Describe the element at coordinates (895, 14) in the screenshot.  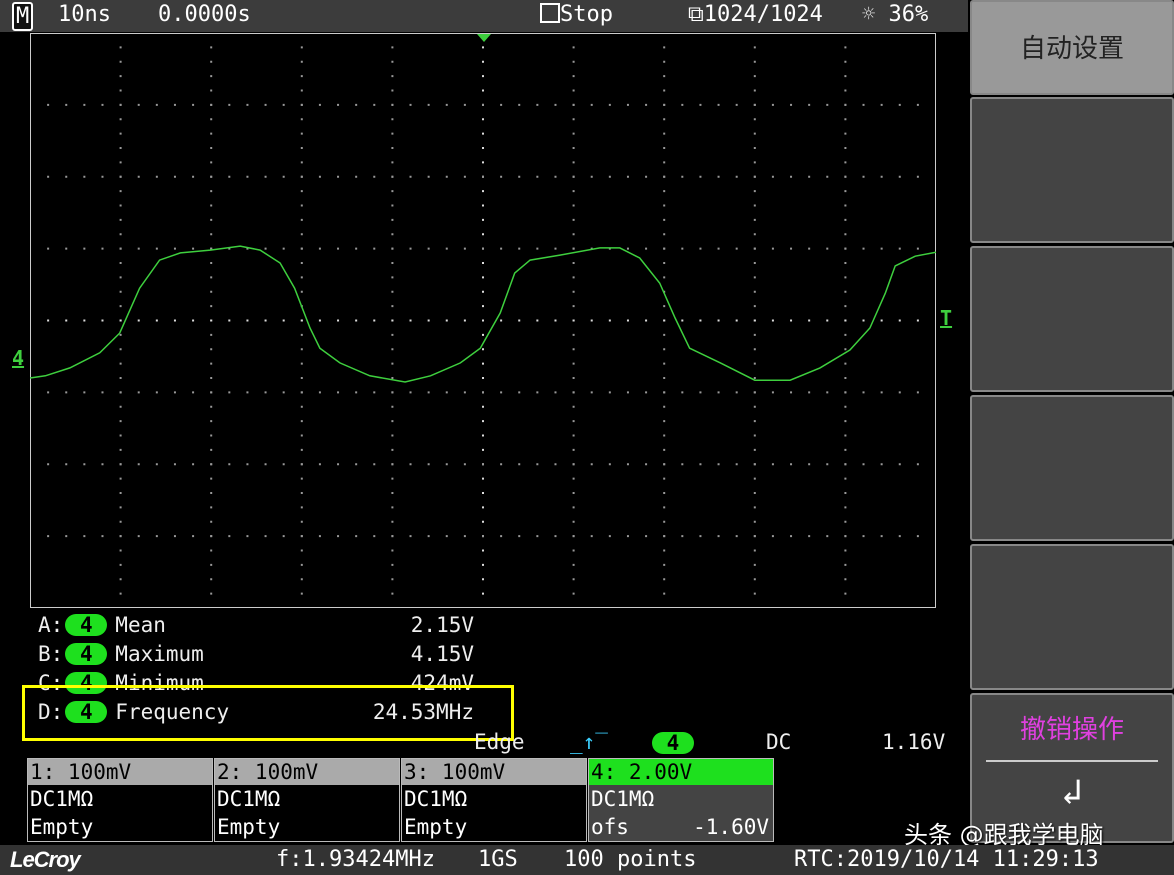
I see `brightness: ☼ 36%` at that location.